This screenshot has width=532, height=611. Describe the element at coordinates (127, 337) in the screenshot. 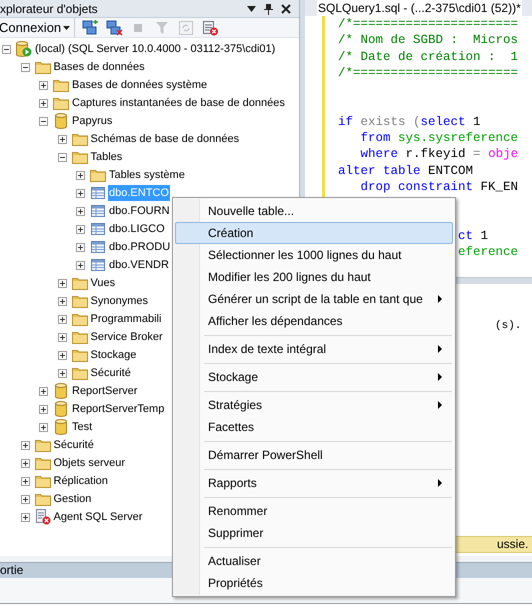

I see `tree-item: Service Broker` at that location.